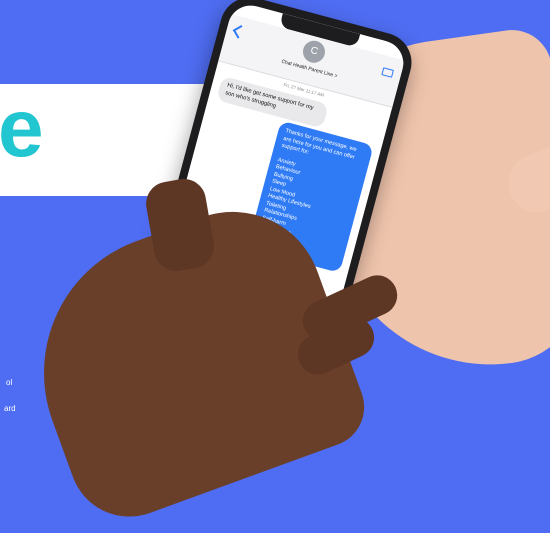 The width and height of the screenshot is (550, 533). Describe the element at coordinates (239, 31) in the screenshot. I see `back-chevron-icon` at that location.